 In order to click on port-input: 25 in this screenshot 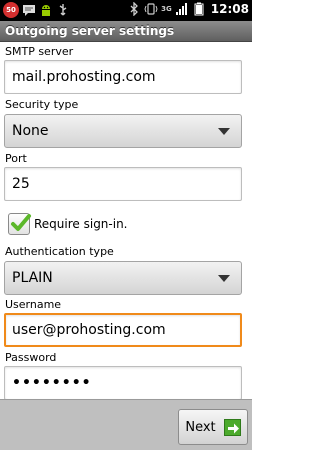, I will do `click(123, 184)`.